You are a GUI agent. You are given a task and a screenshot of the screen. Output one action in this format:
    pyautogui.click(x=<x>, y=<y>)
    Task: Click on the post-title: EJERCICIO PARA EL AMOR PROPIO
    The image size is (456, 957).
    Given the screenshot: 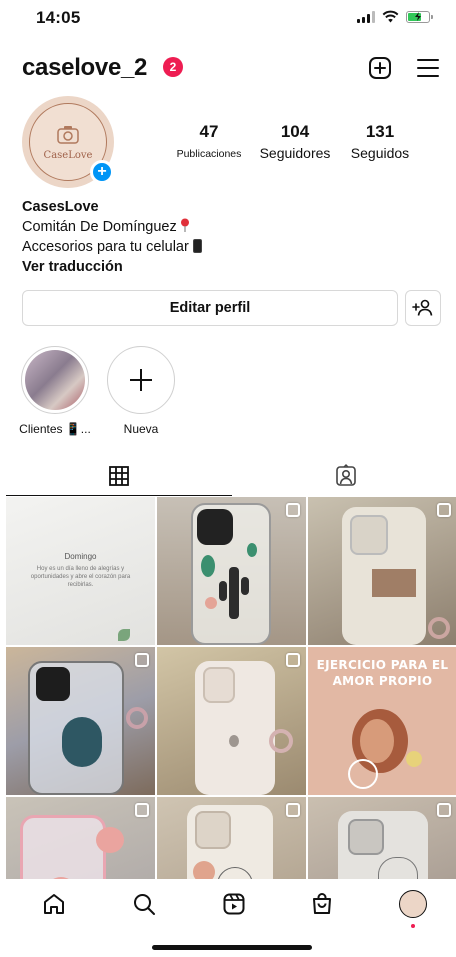 What is the action you would take?
    pyautogui.click(x=382, y=673)
    